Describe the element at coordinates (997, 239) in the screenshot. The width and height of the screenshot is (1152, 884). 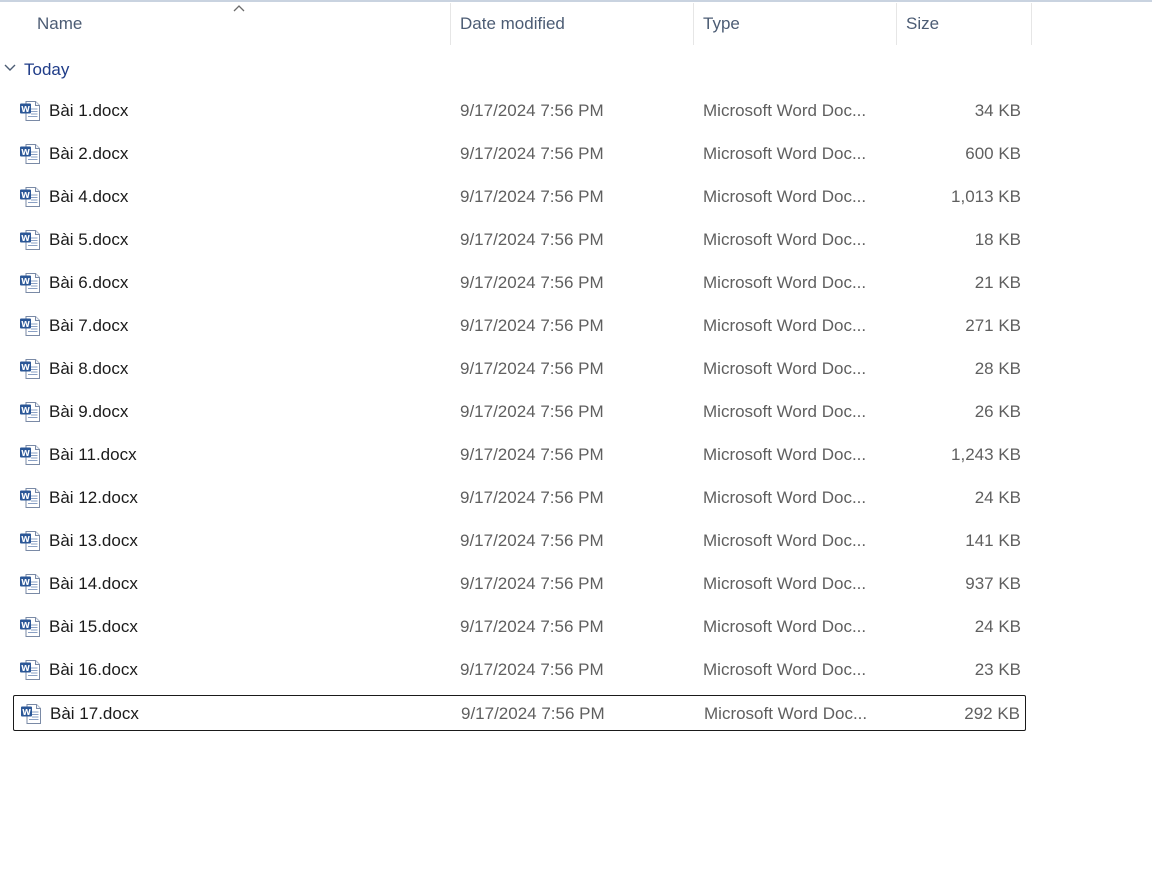
I see `file-size: 18 KB` at that location.